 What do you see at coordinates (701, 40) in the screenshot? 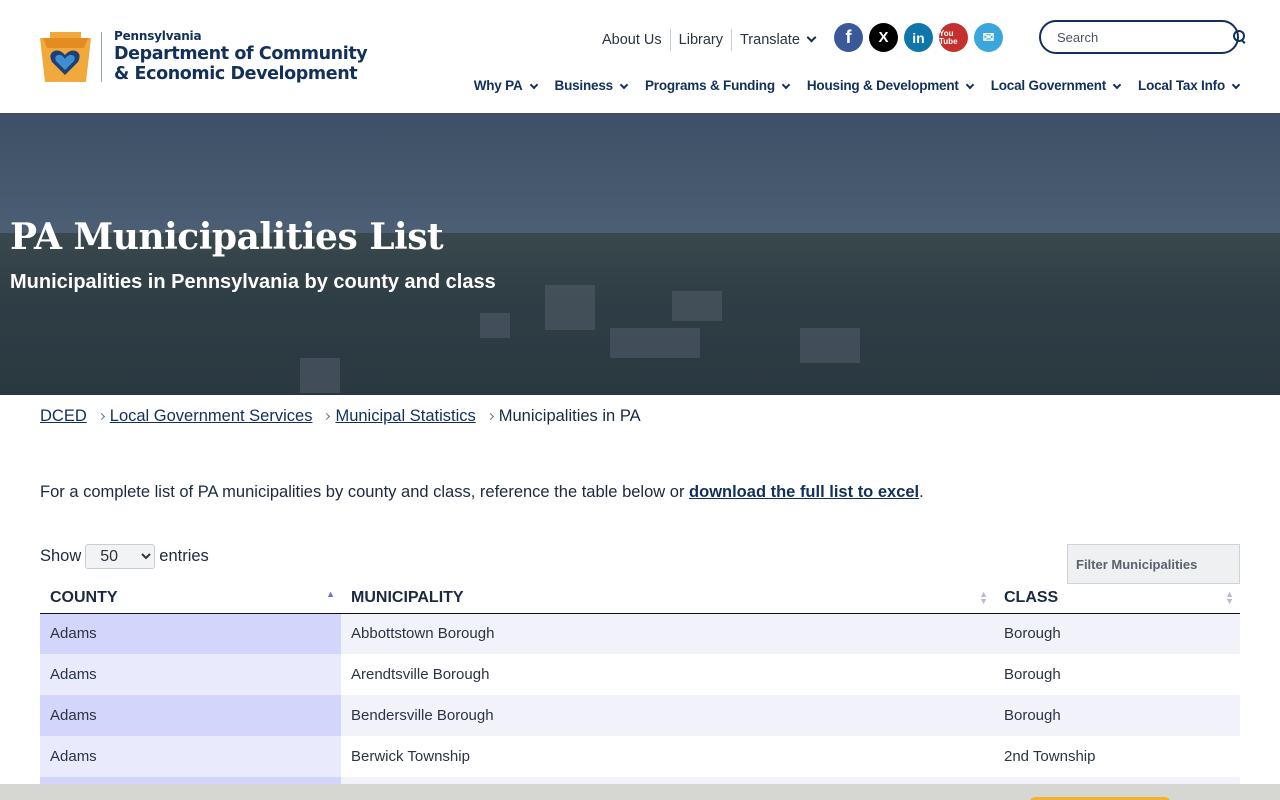
I see `library-link: Library` at bounding box center [701, 40].